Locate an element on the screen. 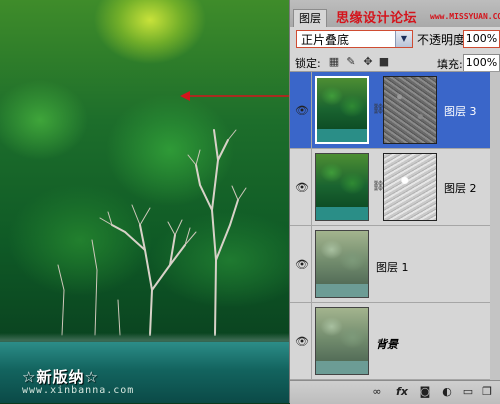 The width and height of the screenshot is (500, 404). fill-label: 填充: is located at coordinates (450, 64).